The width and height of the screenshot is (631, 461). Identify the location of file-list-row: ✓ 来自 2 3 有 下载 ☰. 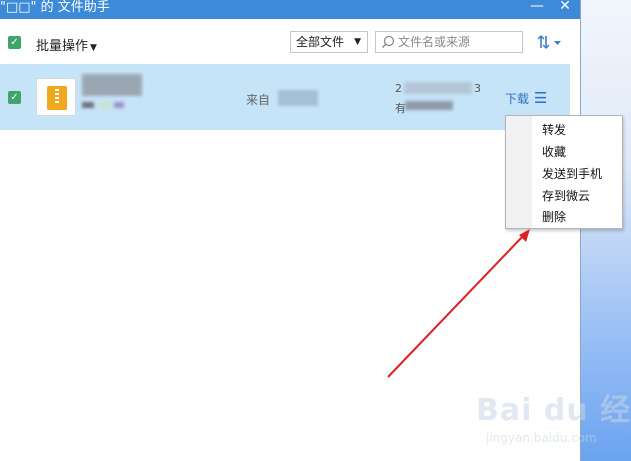
(285, 97).